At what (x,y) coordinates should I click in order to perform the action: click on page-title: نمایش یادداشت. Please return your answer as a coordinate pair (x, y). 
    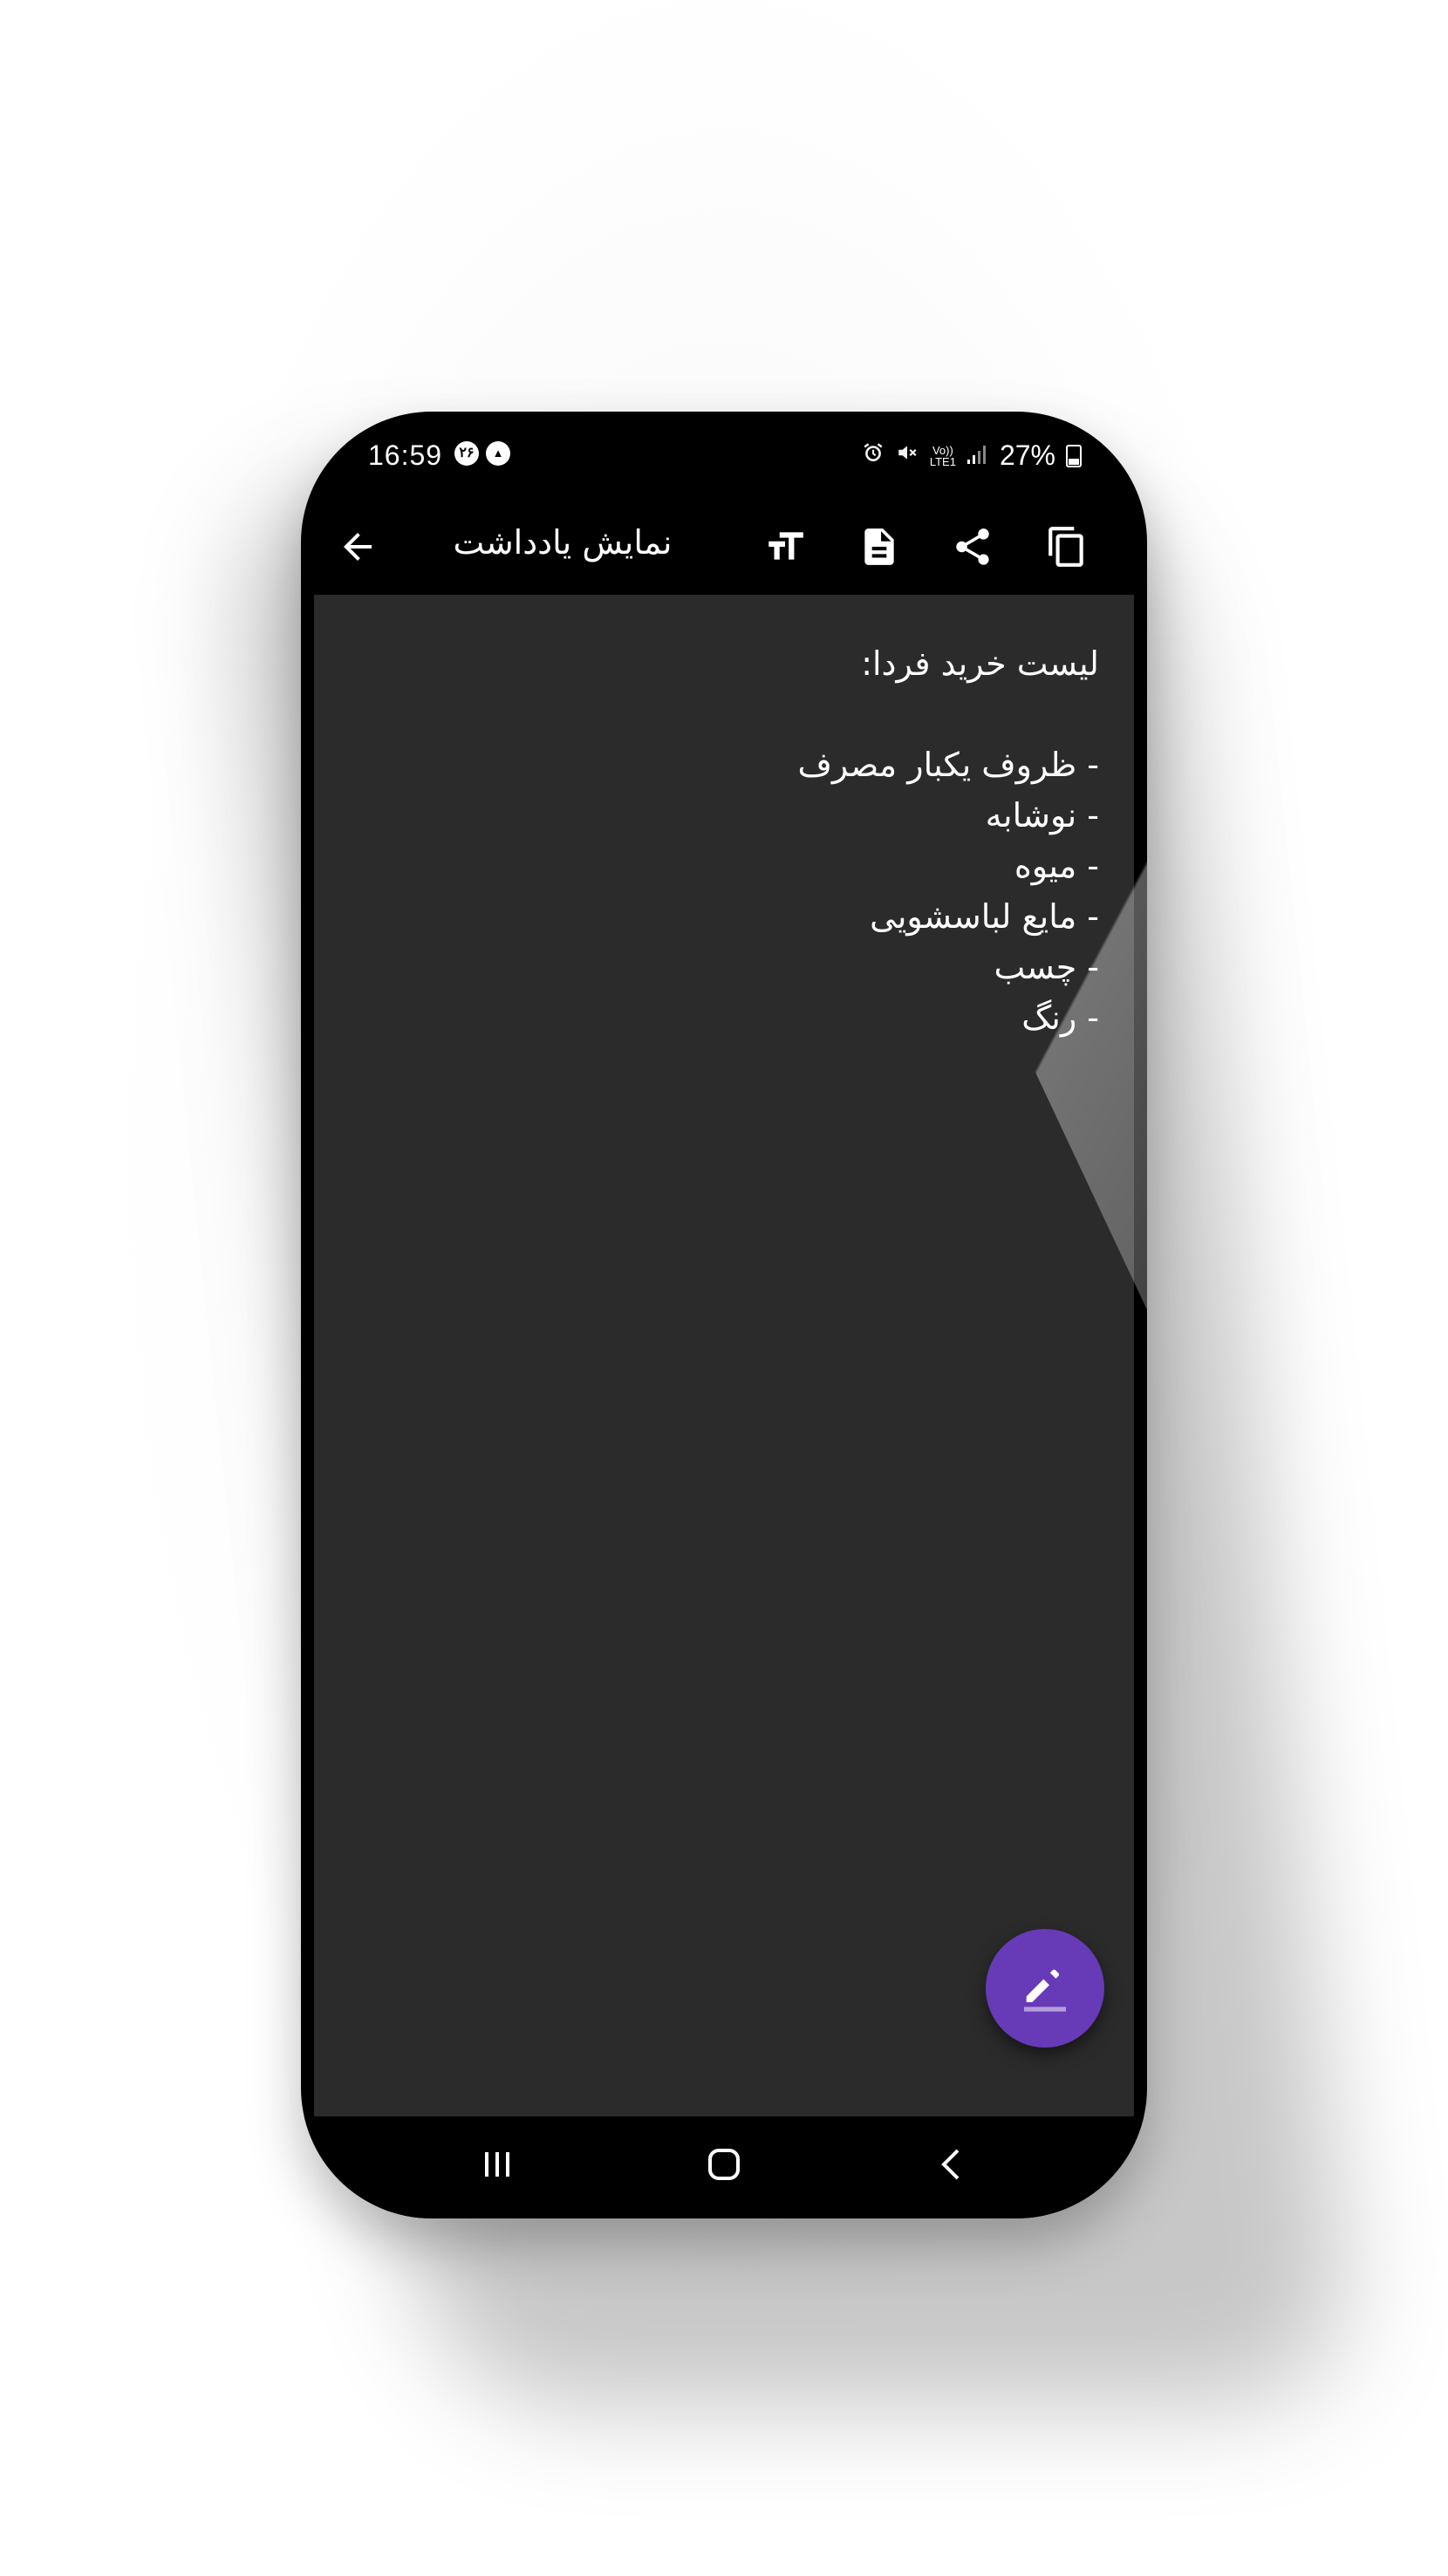
    Looking at the image, I should click on (563, 542).